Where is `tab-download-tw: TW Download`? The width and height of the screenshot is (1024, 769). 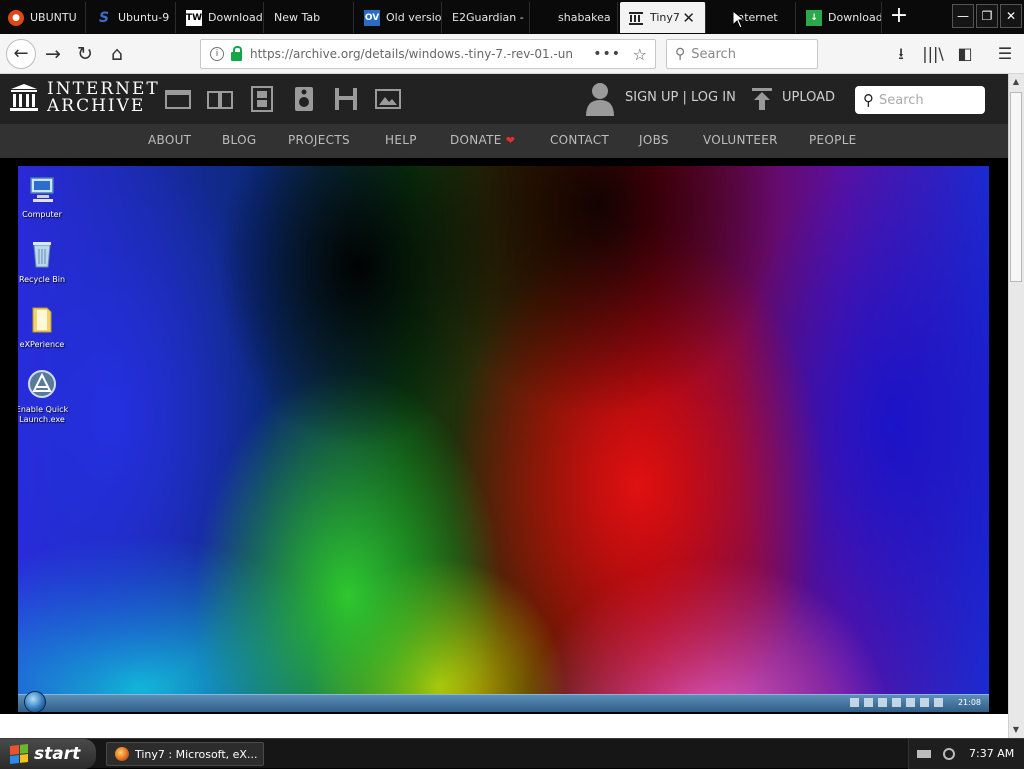 tab-download-tw: TW Download is located at coordinates (221, 17).